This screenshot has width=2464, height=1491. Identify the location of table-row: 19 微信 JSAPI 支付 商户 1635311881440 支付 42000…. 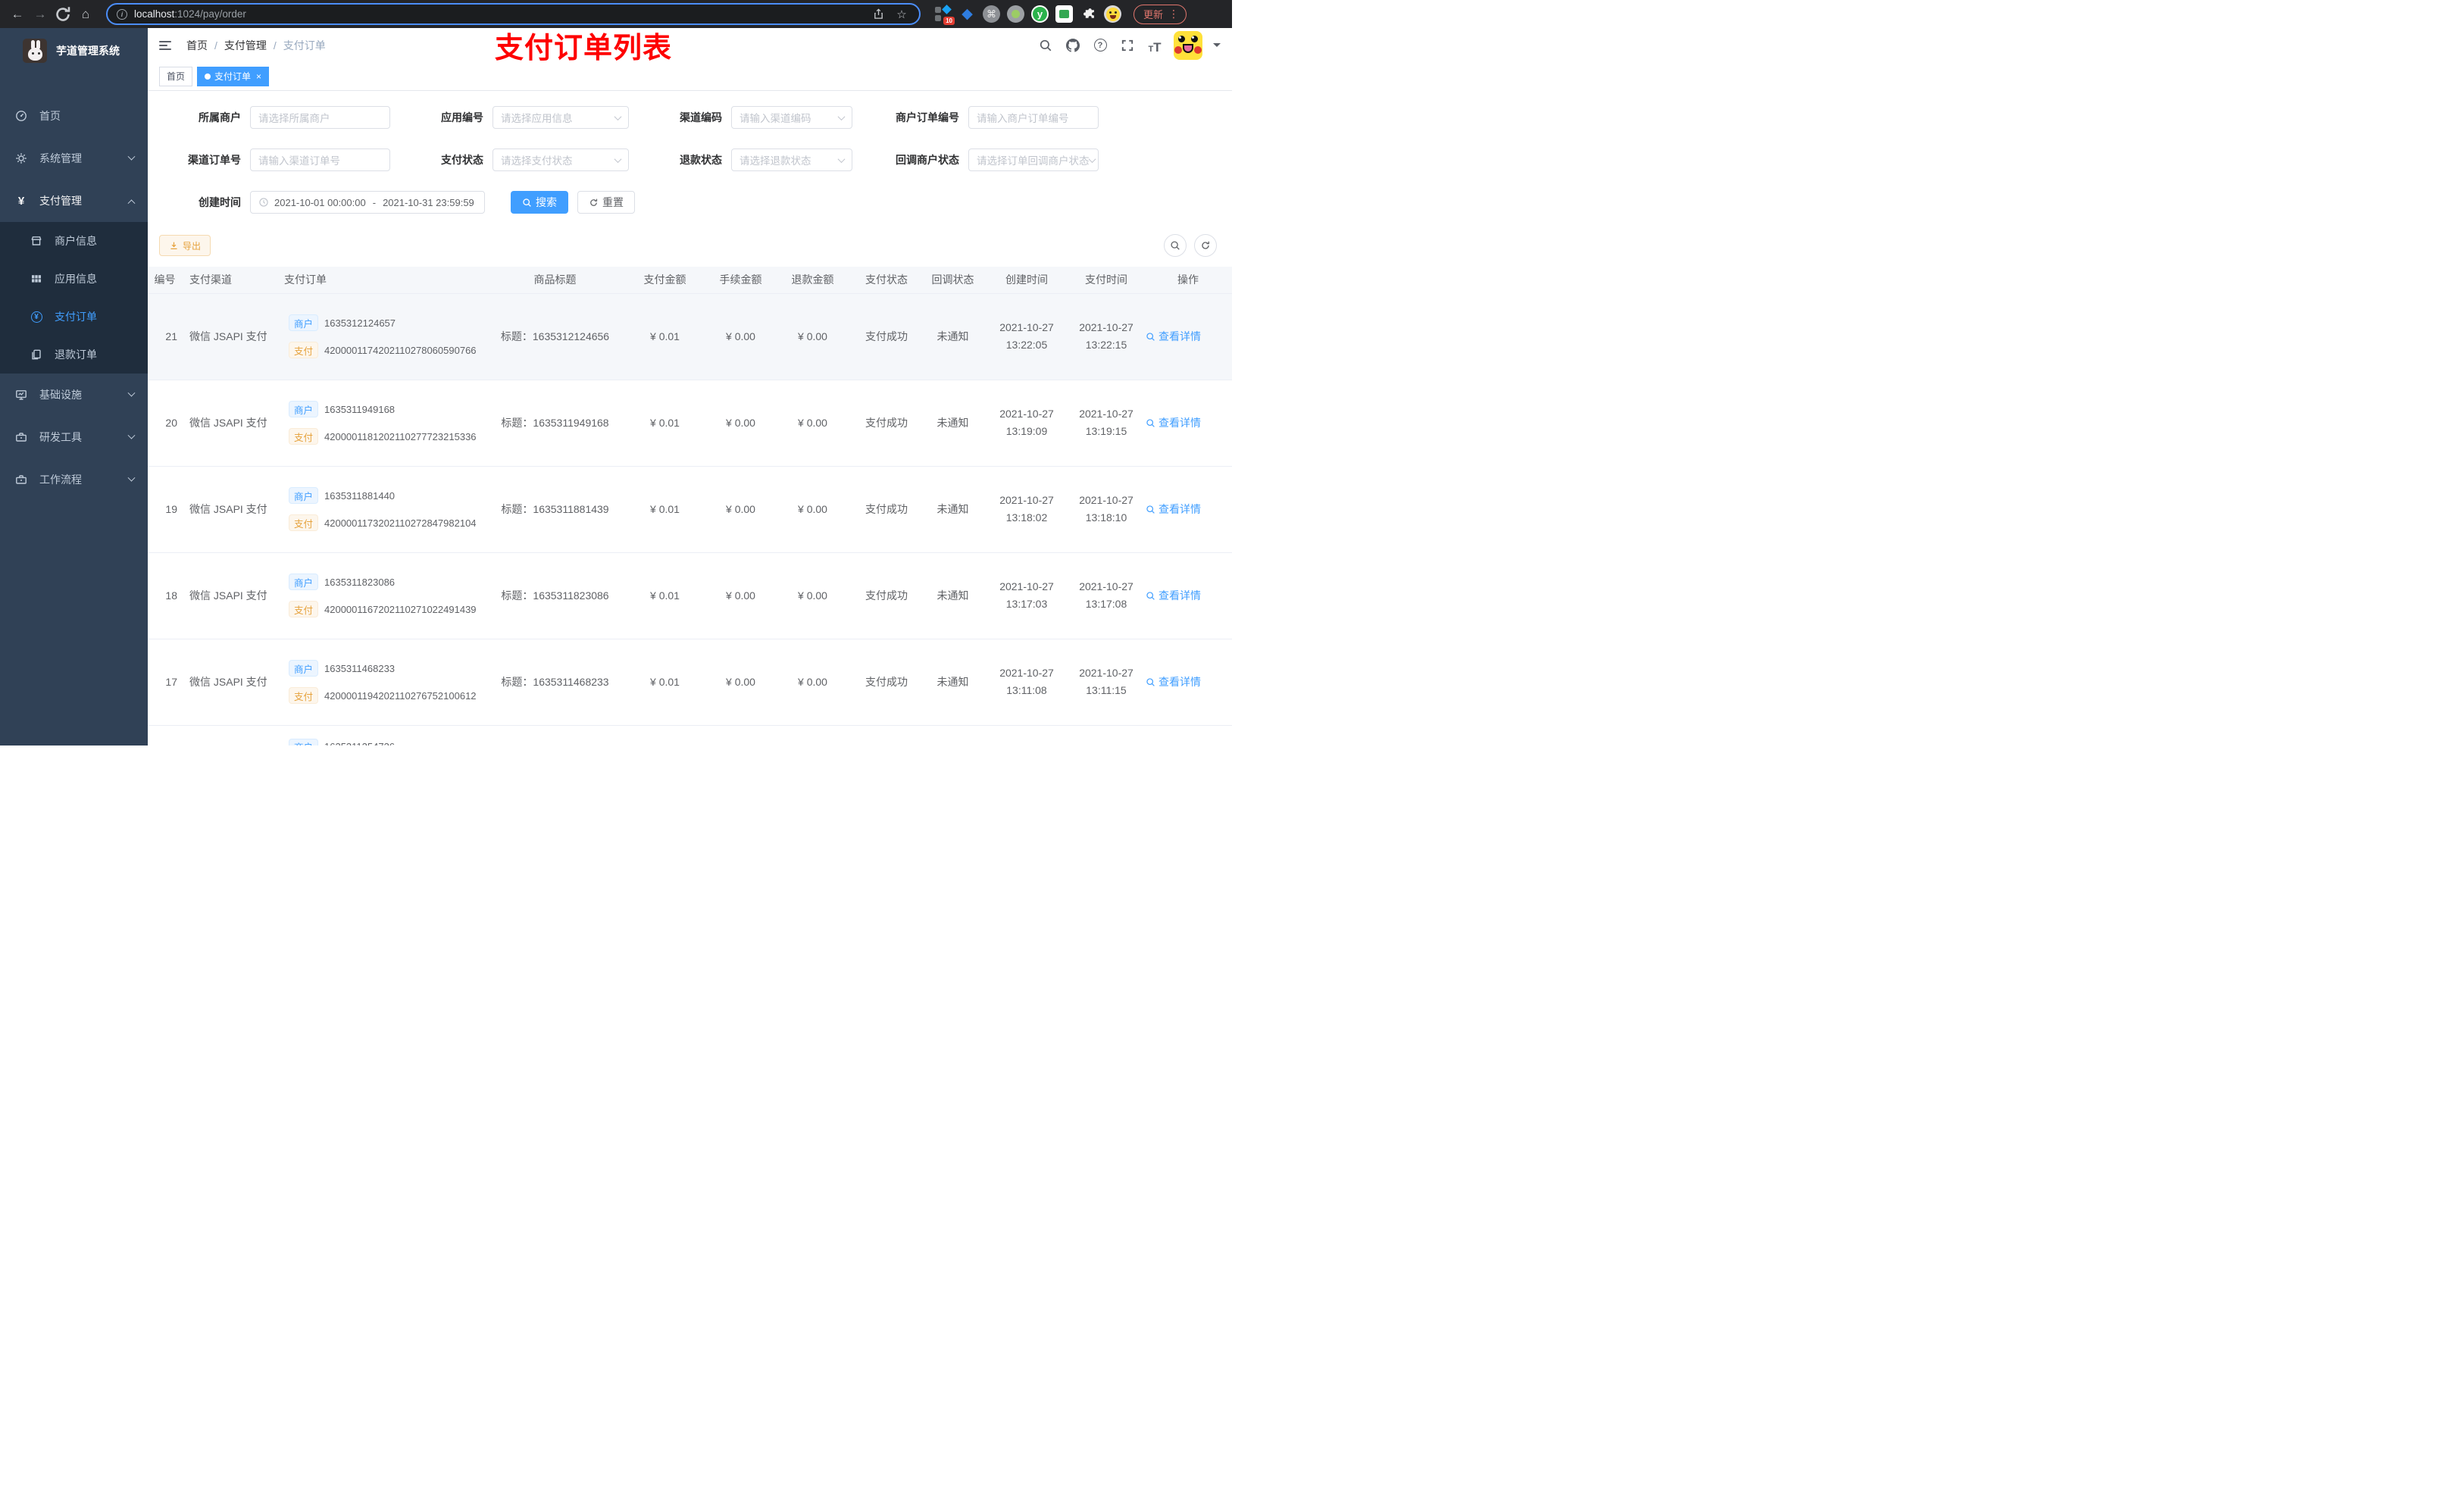
(690, 509).